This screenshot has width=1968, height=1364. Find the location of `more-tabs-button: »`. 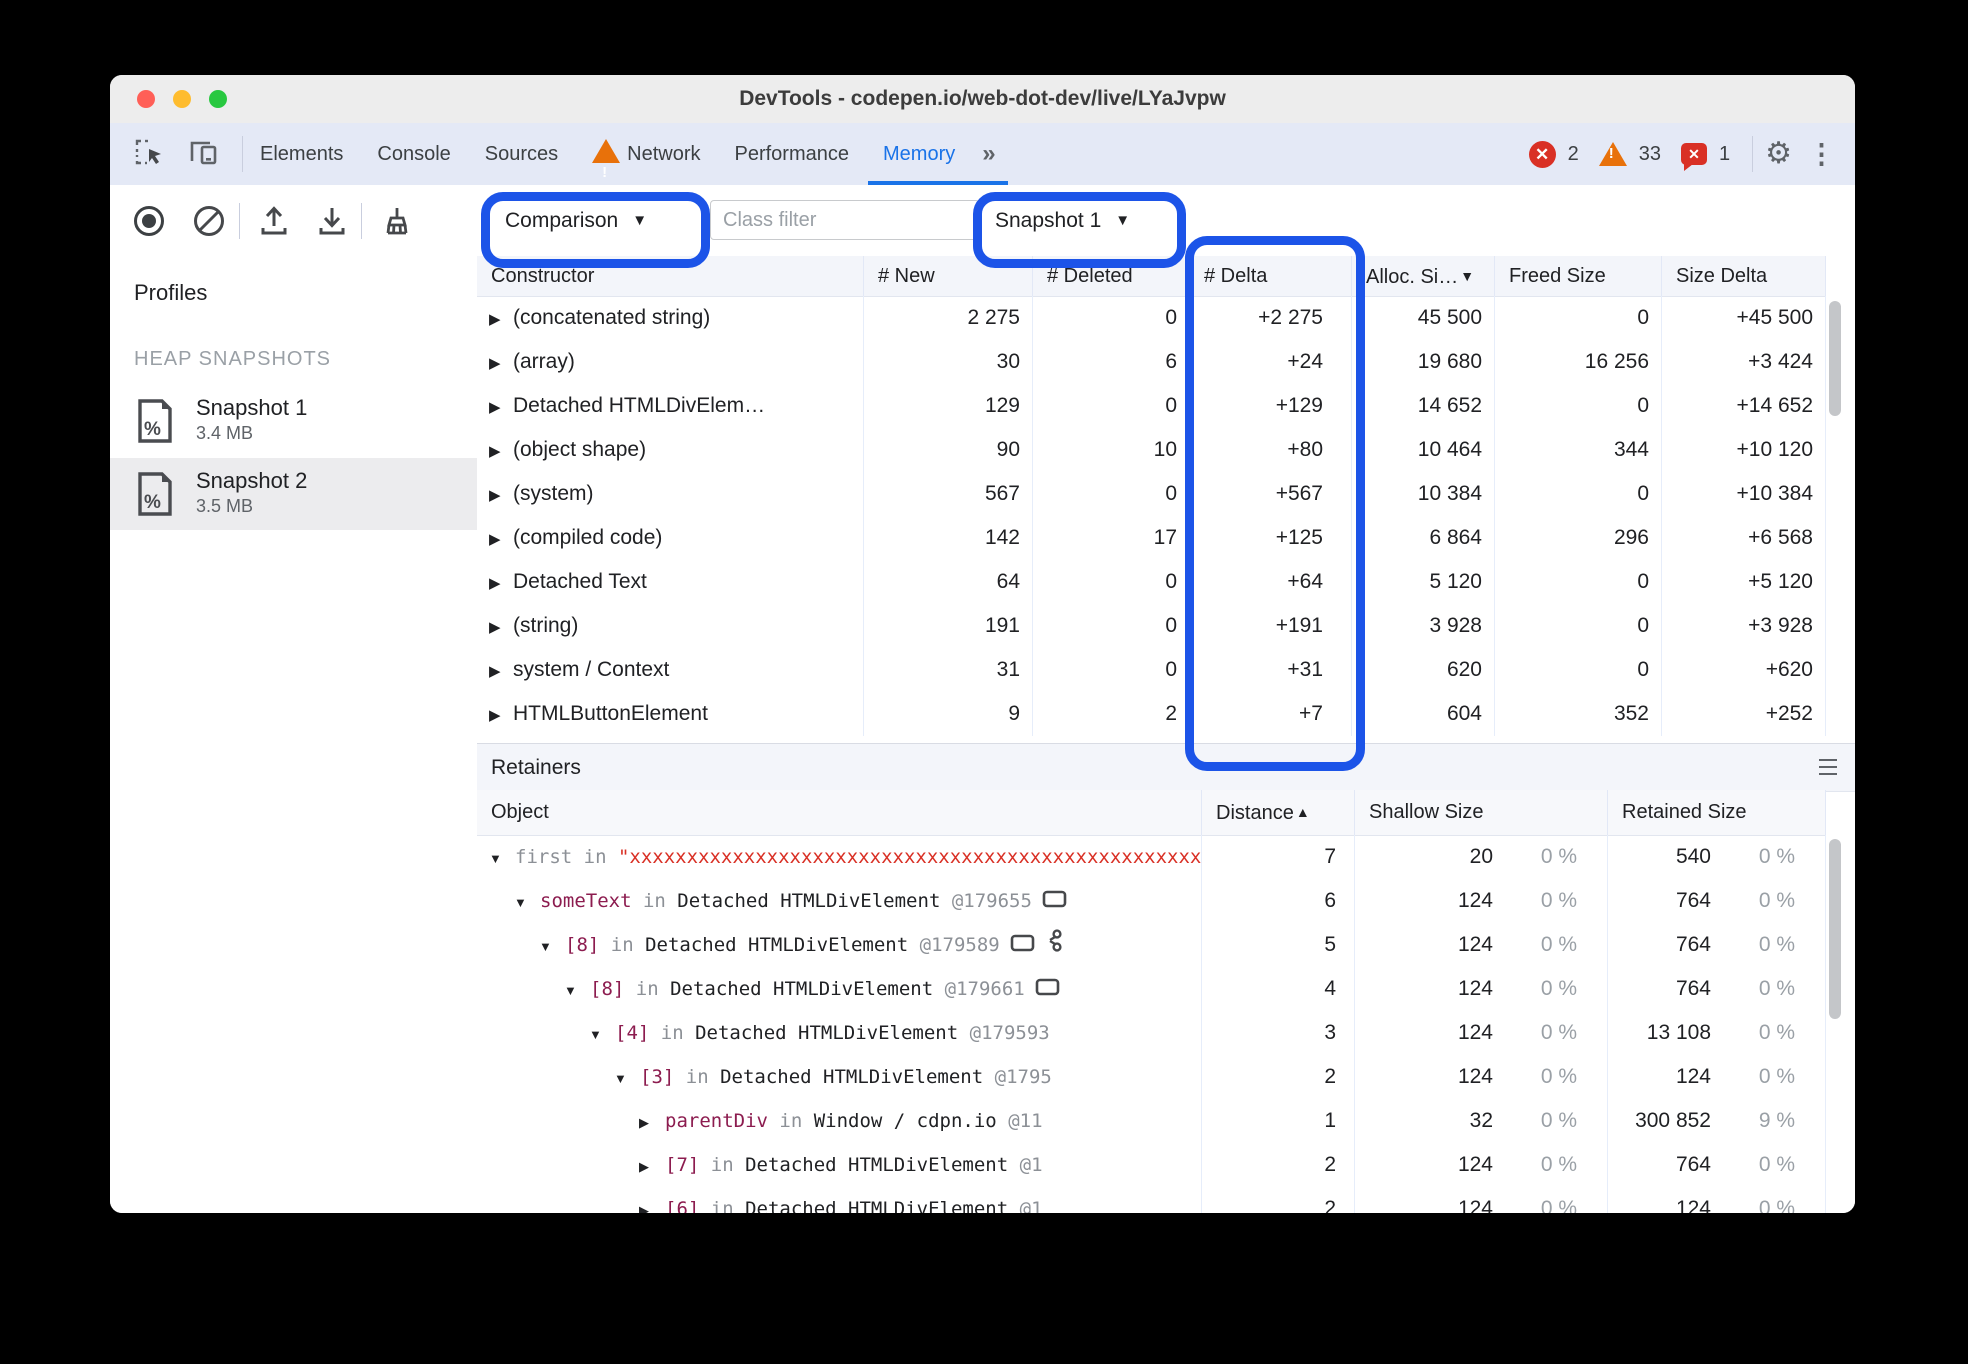

more-tabs-button: » is located at coordinates (987, 154).